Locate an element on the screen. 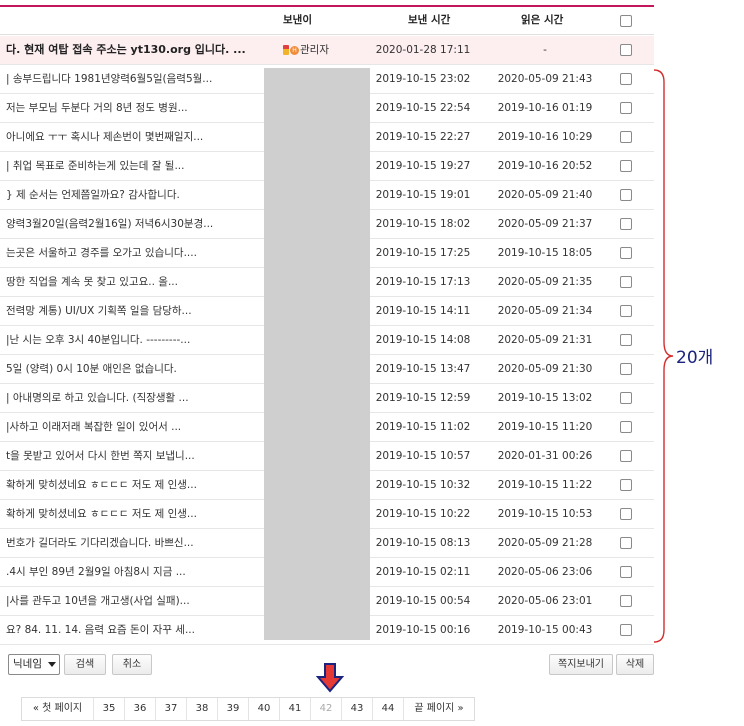 The width and height of the screenshot is (744, 726). header-sender: 보낸이 is located at coordinates (297, 20).